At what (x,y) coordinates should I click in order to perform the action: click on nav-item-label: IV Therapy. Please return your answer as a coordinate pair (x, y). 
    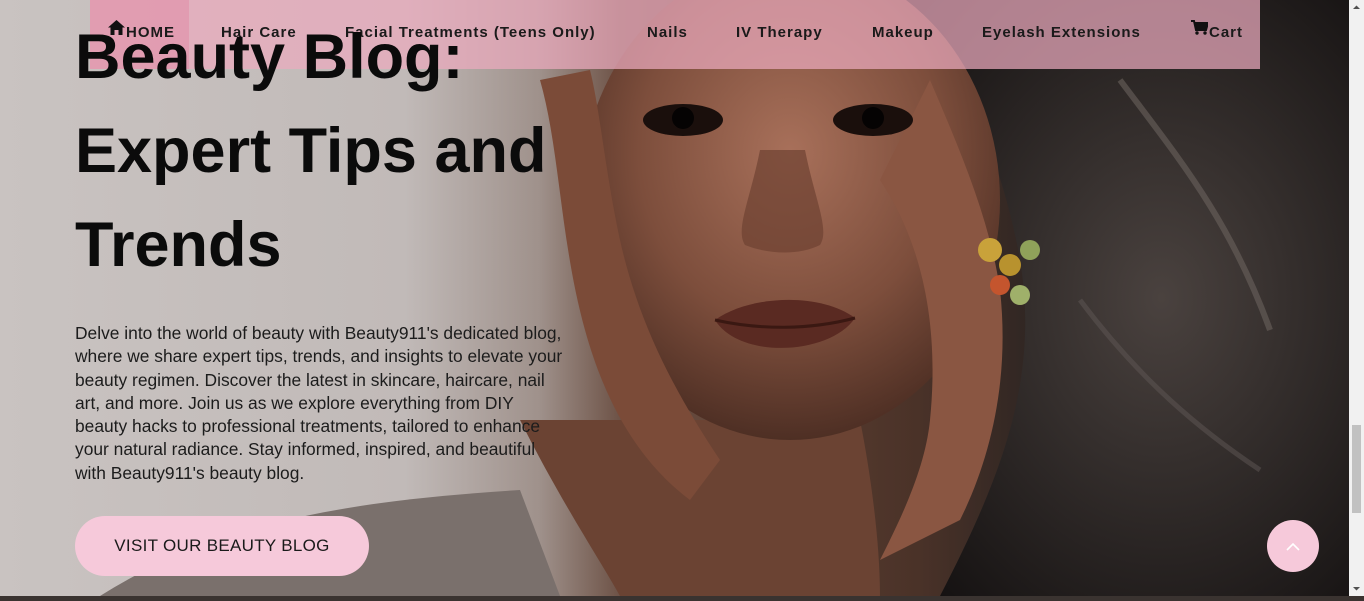
    Looking at the image, I should click on (779, 32).